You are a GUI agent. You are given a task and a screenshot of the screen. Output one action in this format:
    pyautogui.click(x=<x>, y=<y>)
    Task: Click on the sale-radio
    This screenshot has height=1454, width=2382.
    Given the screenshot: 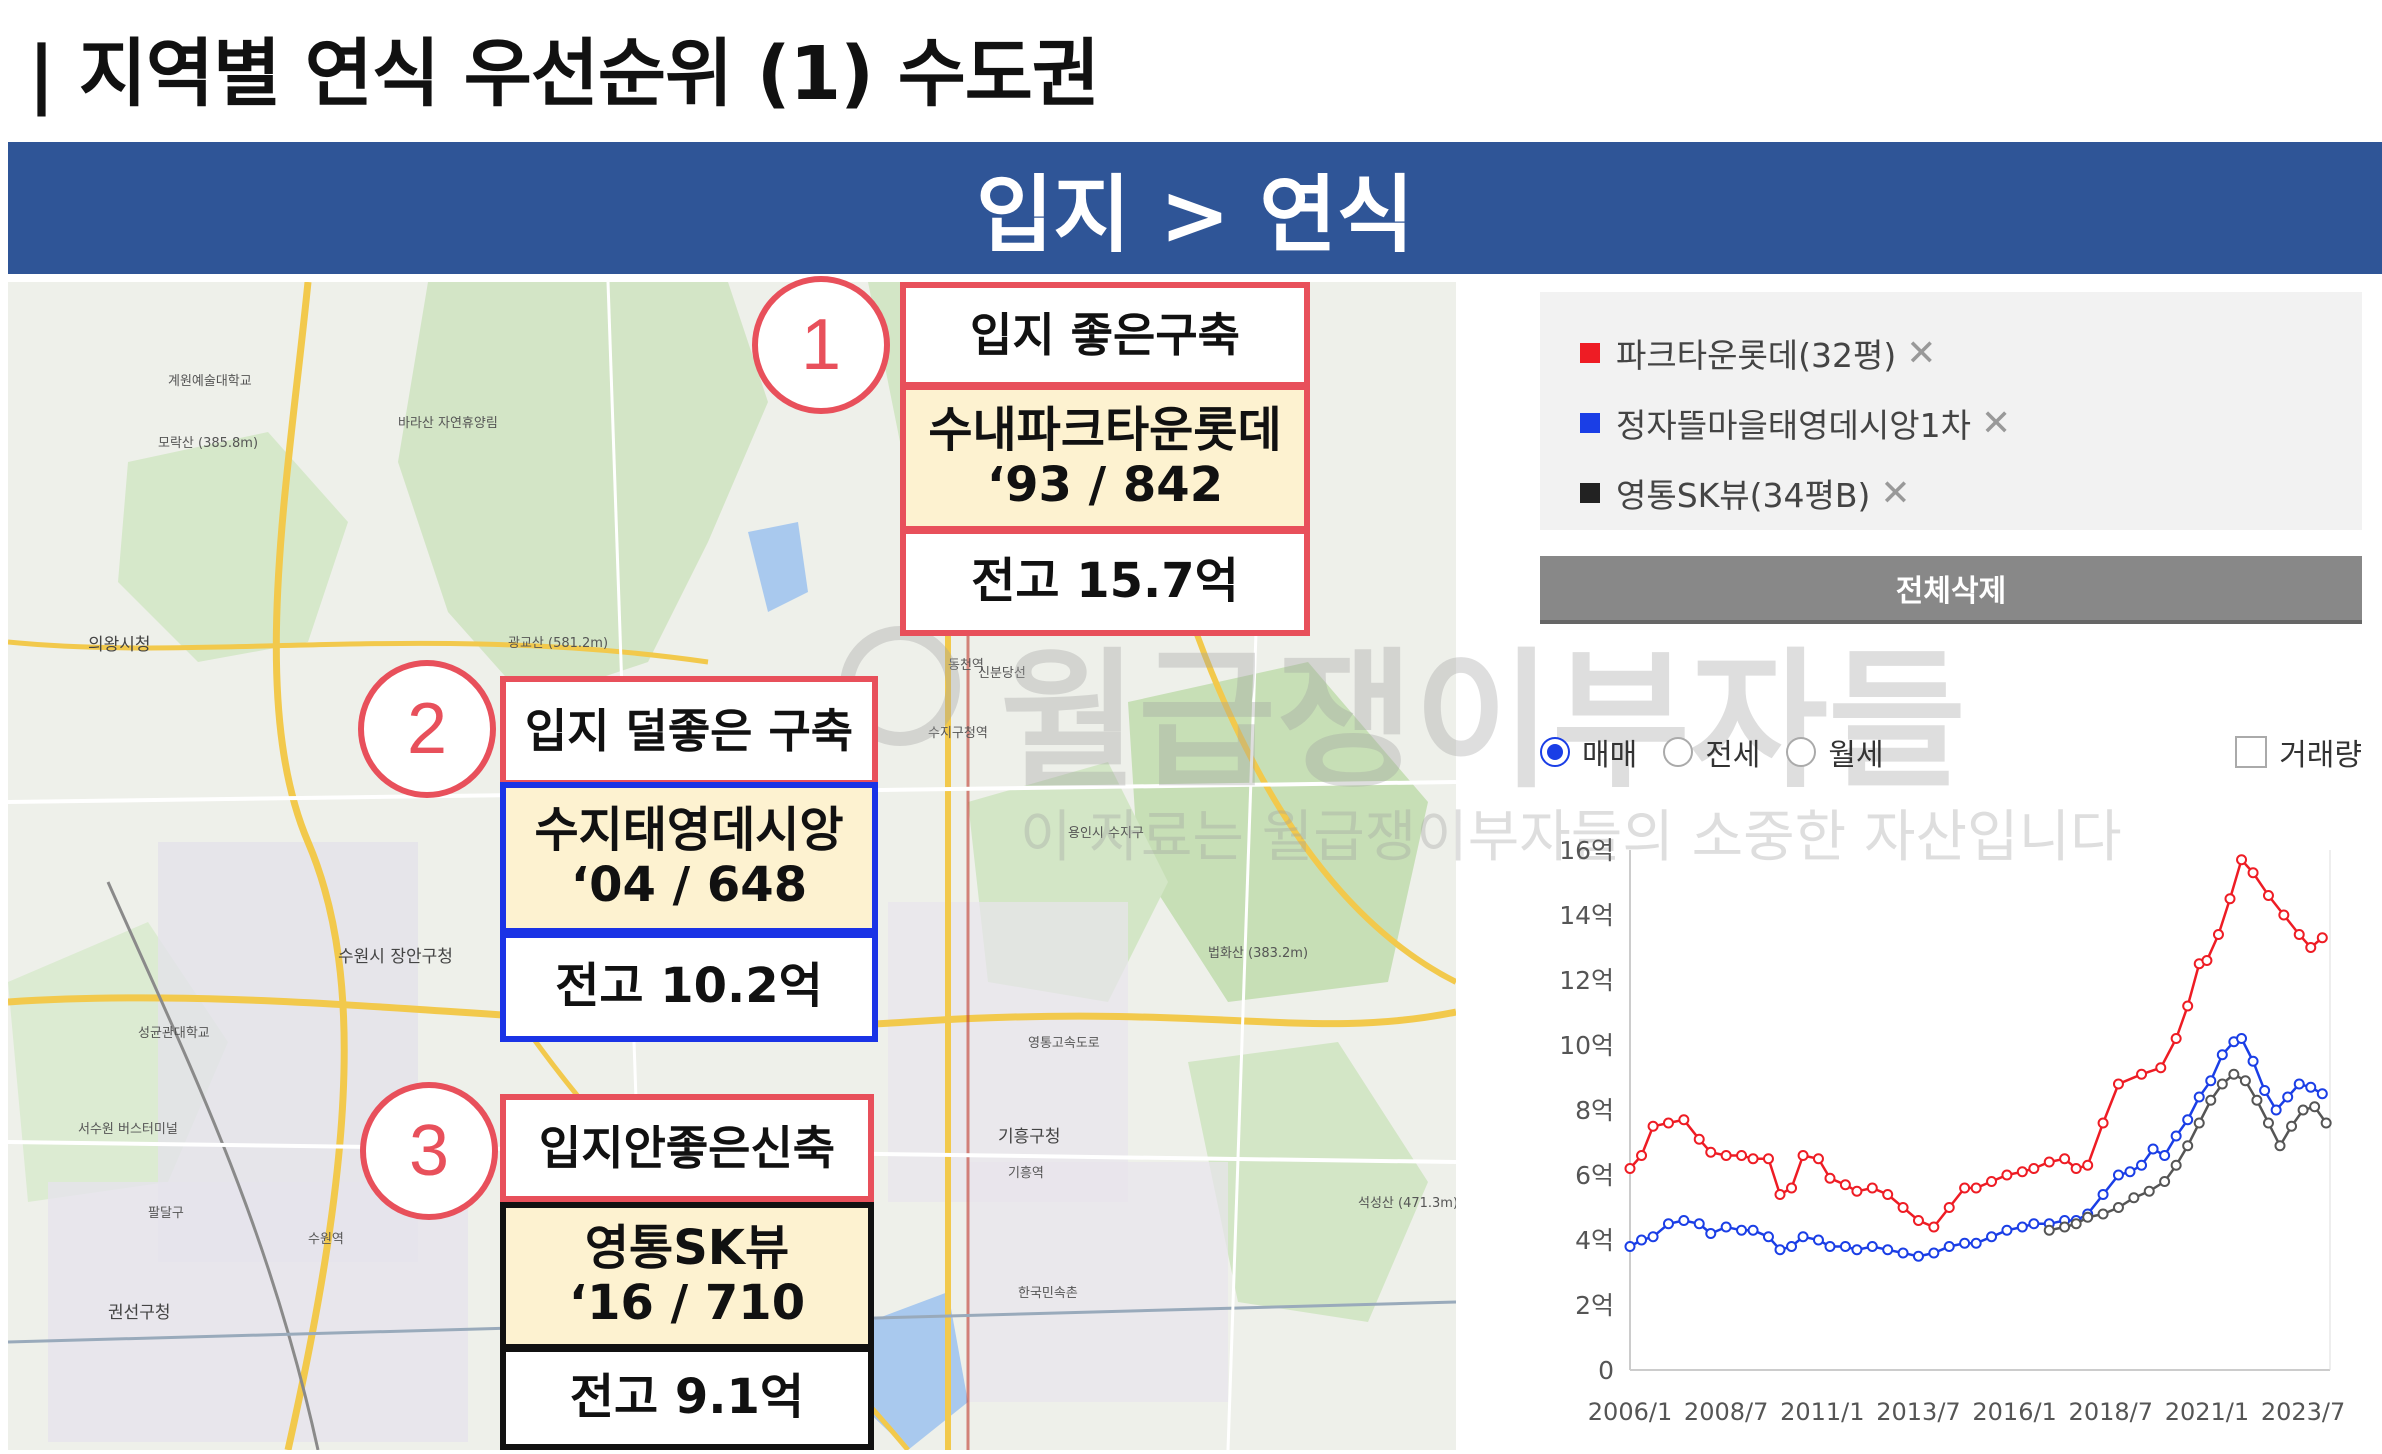 What is the action you would take?
    pyautogui.click(x=1555, y=752)
    